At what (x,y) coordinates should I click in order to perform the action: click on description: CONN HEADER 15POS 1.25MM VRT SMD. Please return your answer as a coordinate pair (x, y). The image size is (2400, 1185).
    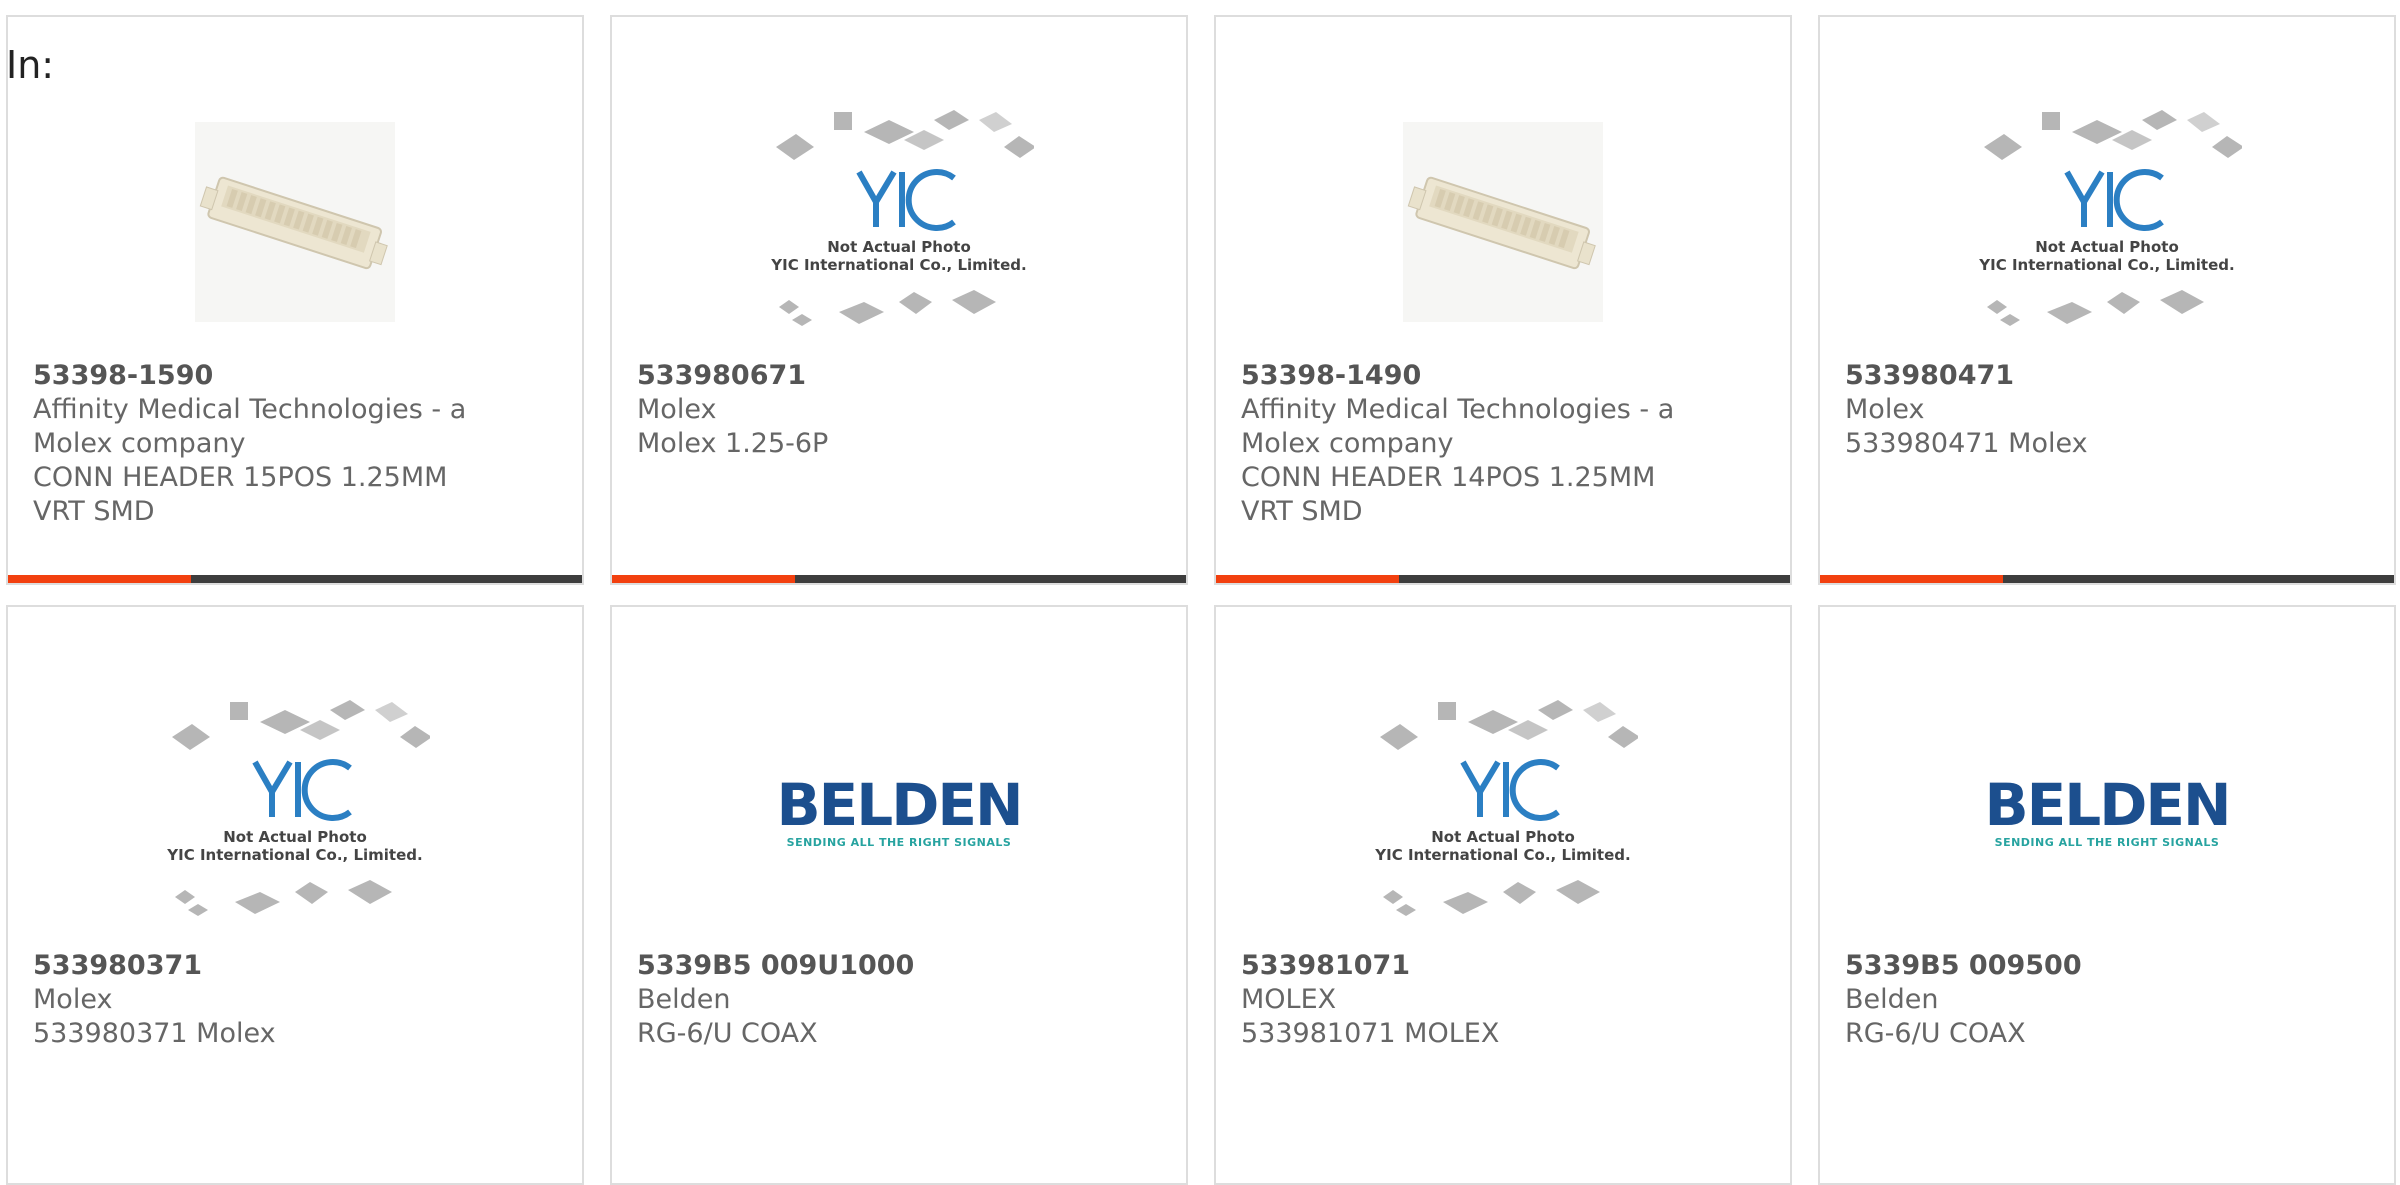
    Looking at the image, I should click on (240, 494).